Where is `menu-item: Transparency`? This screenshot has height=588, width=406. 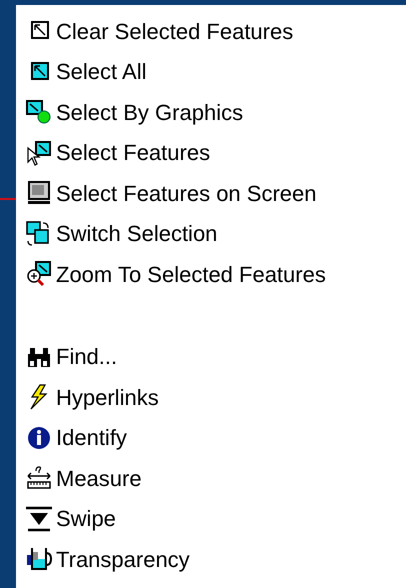
menu-item: Transparency is located at coordinates (123, 559).